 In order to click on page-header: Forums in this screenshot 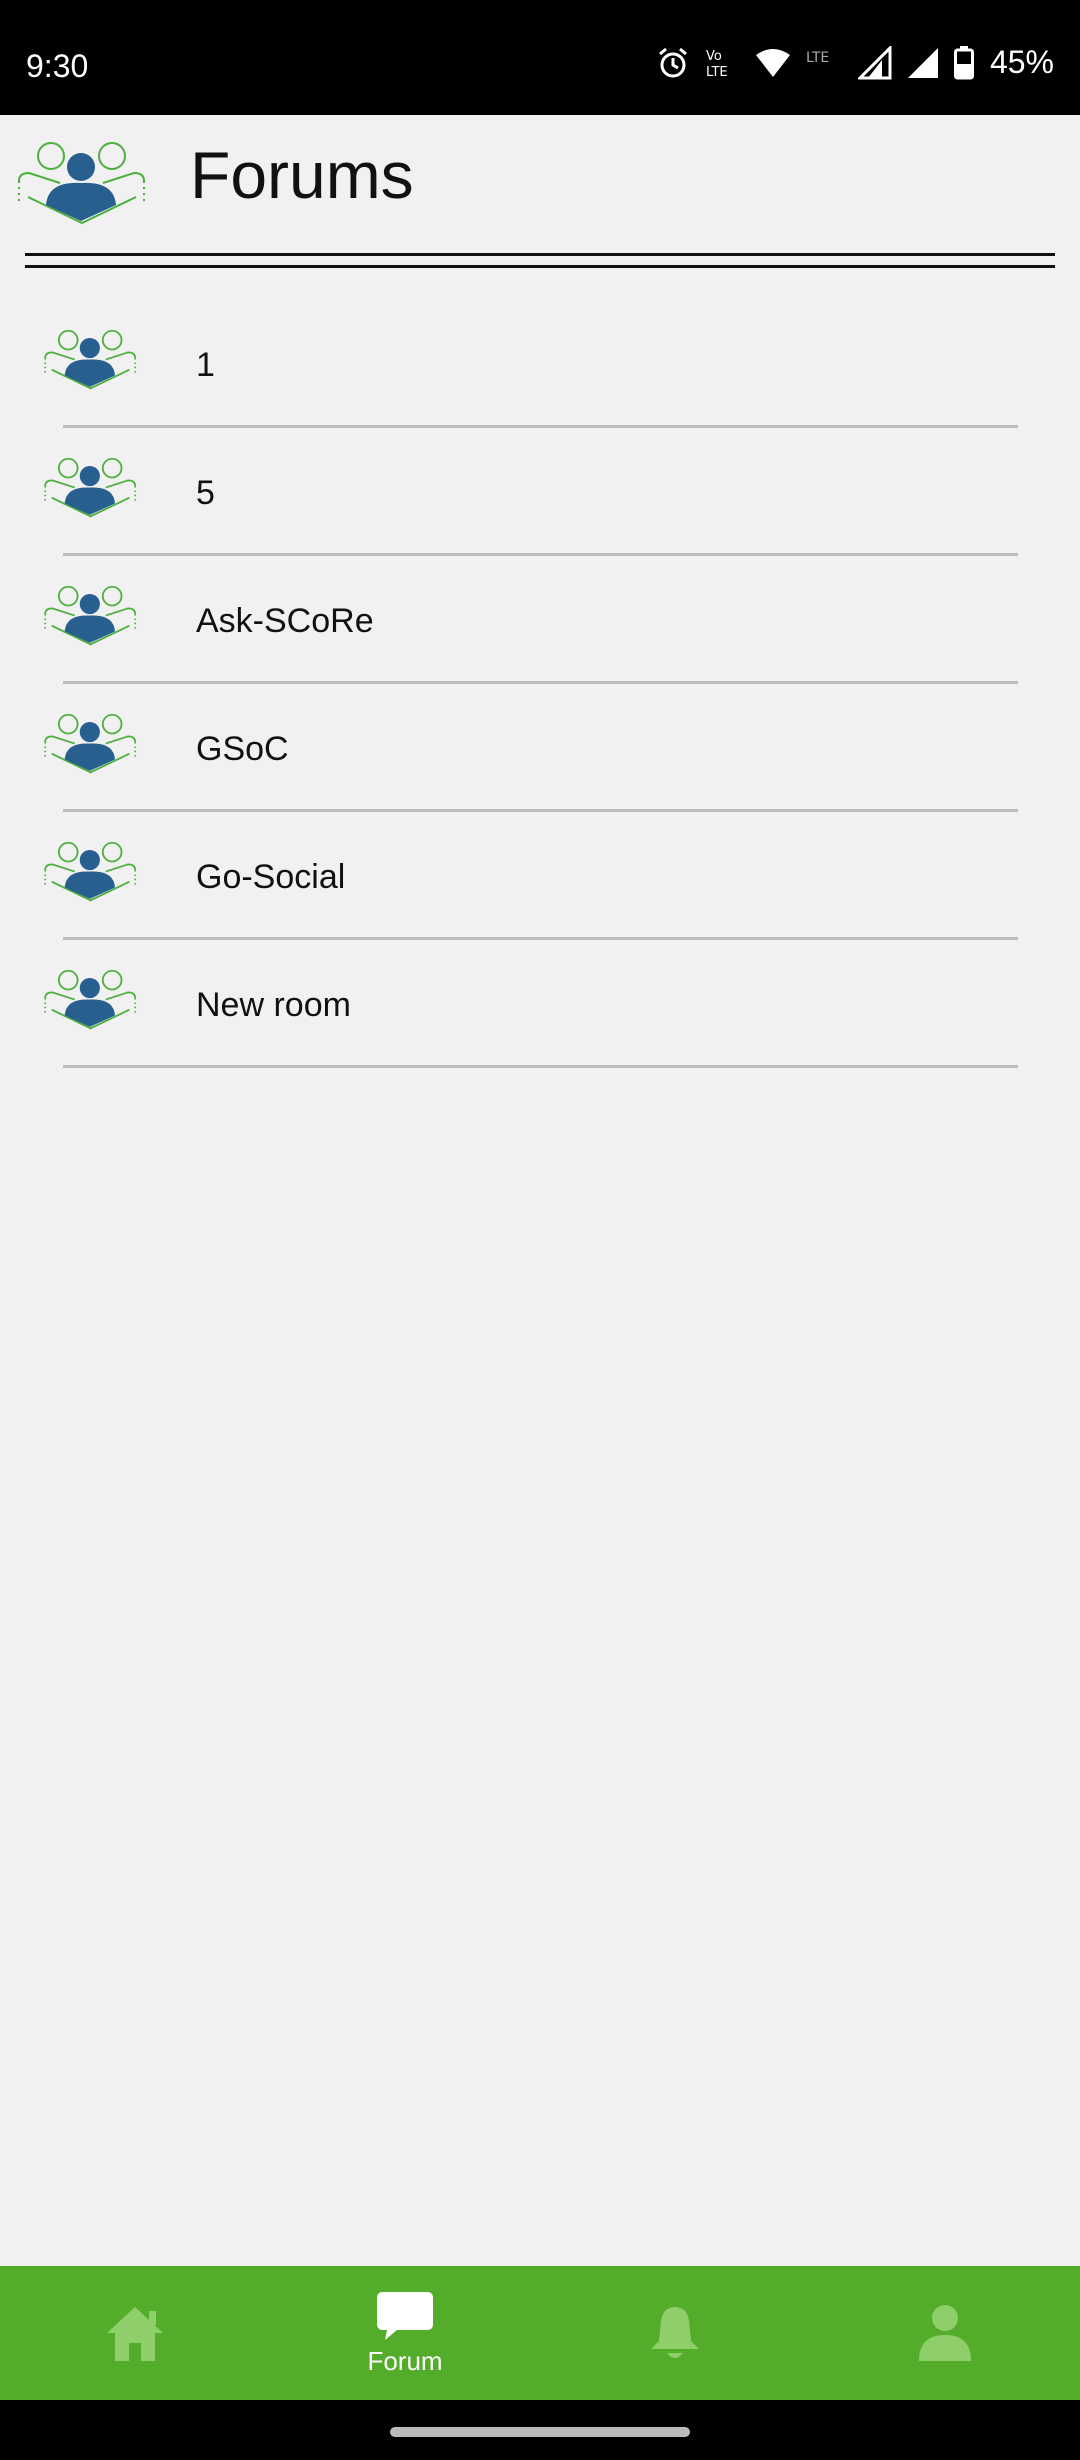, I will do `click(540, 195)`.